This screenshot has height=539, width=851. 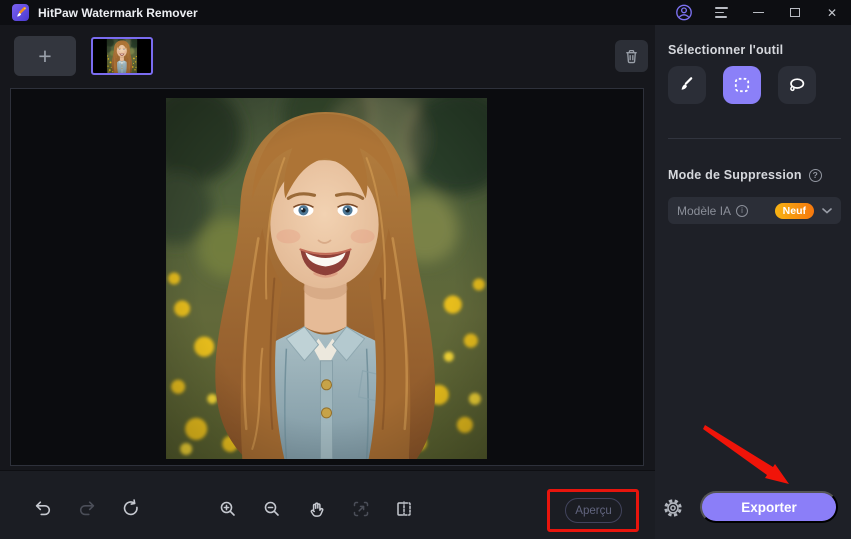 I want to click on image-thumbnail-selected, so click(x=122, y=56).